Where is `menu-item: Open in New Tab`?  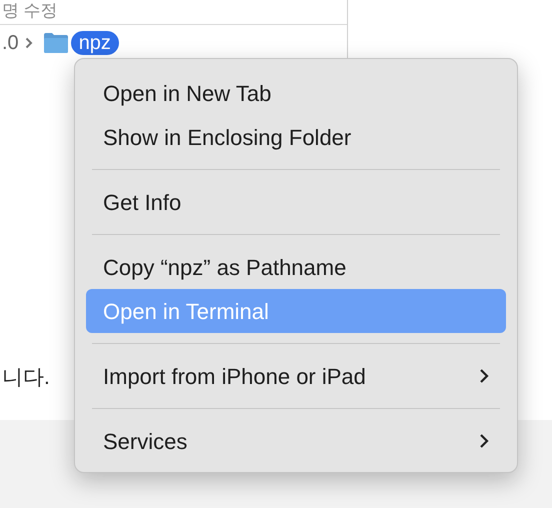
menu-item: Open in New Tab is located at coordinates (296, 93).